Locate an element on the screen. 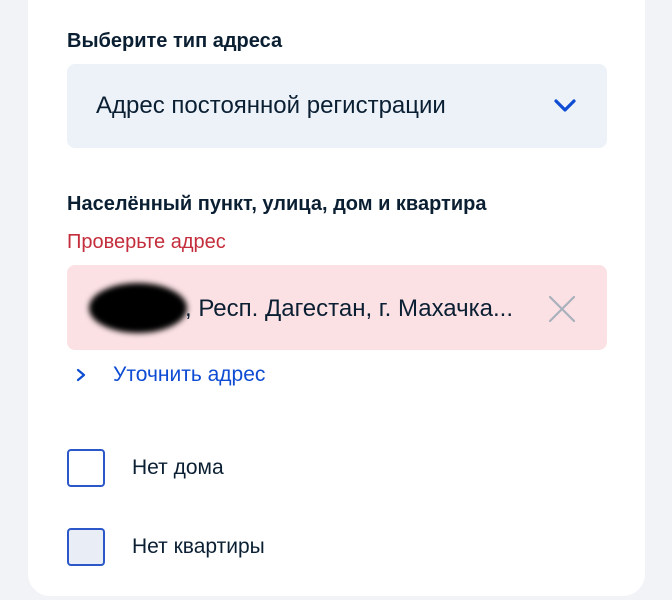  no-apartment-label: Нет квартиры is located at coordinates (198, 546).